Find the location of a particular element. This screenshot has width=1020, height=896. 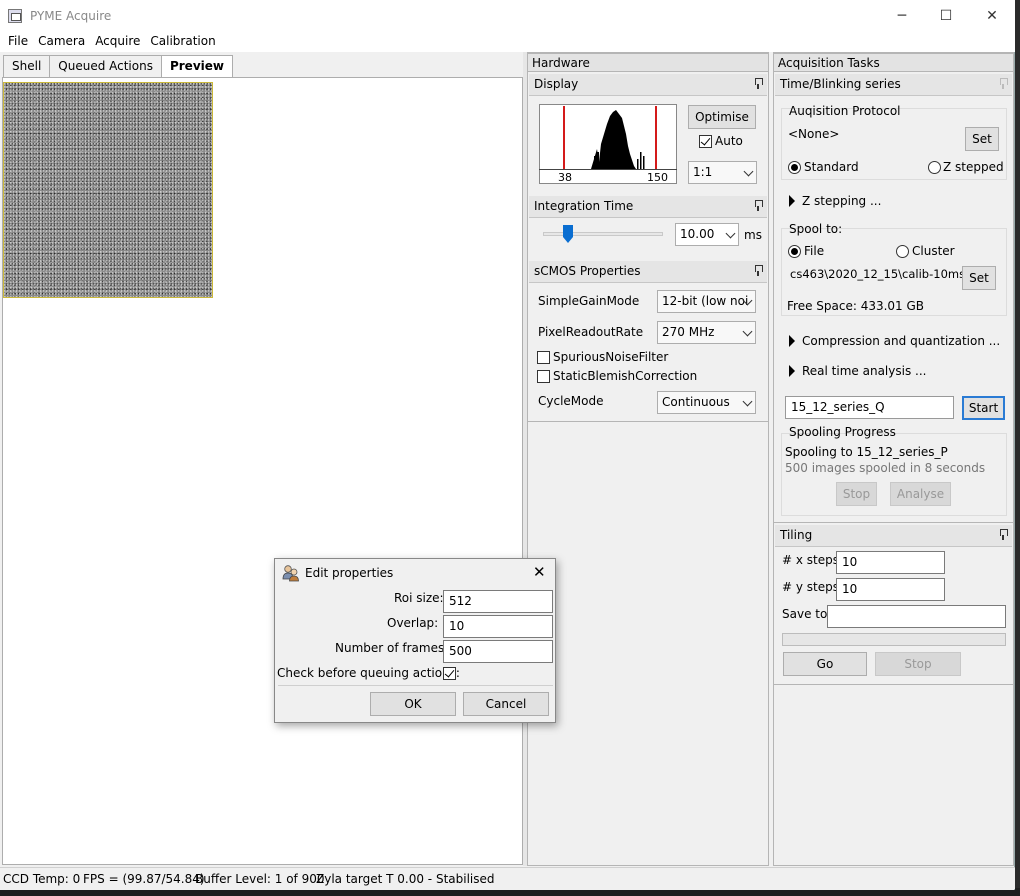

spool-stop-button: Stop is located at coordinates (856, 494).